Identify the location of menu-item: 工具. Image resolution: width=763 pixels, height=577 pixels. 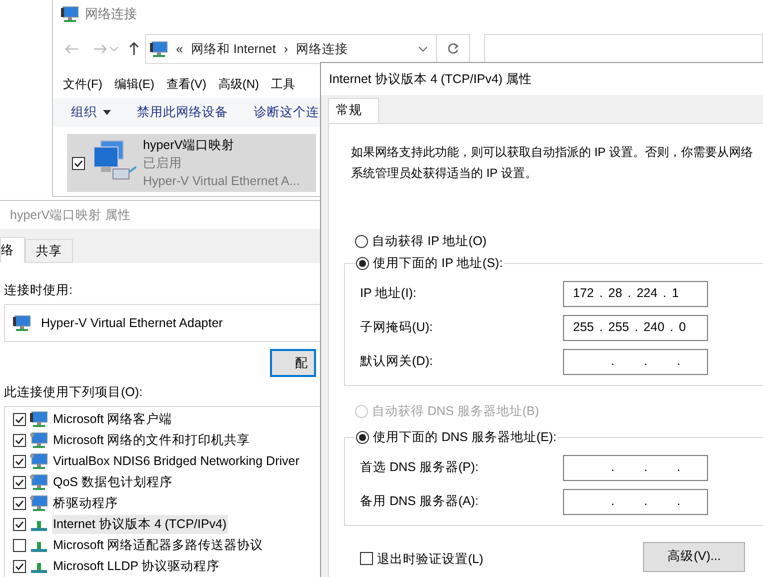
(283, 84).